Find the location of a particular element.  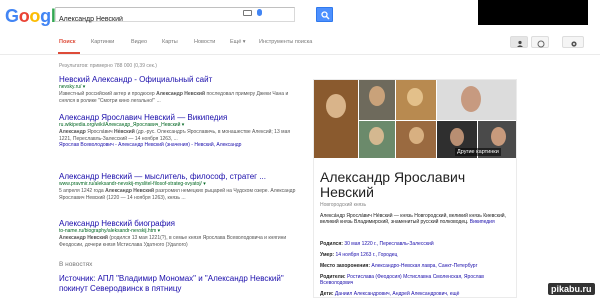

active-tab-indicator is located at coordinates (69, 53).